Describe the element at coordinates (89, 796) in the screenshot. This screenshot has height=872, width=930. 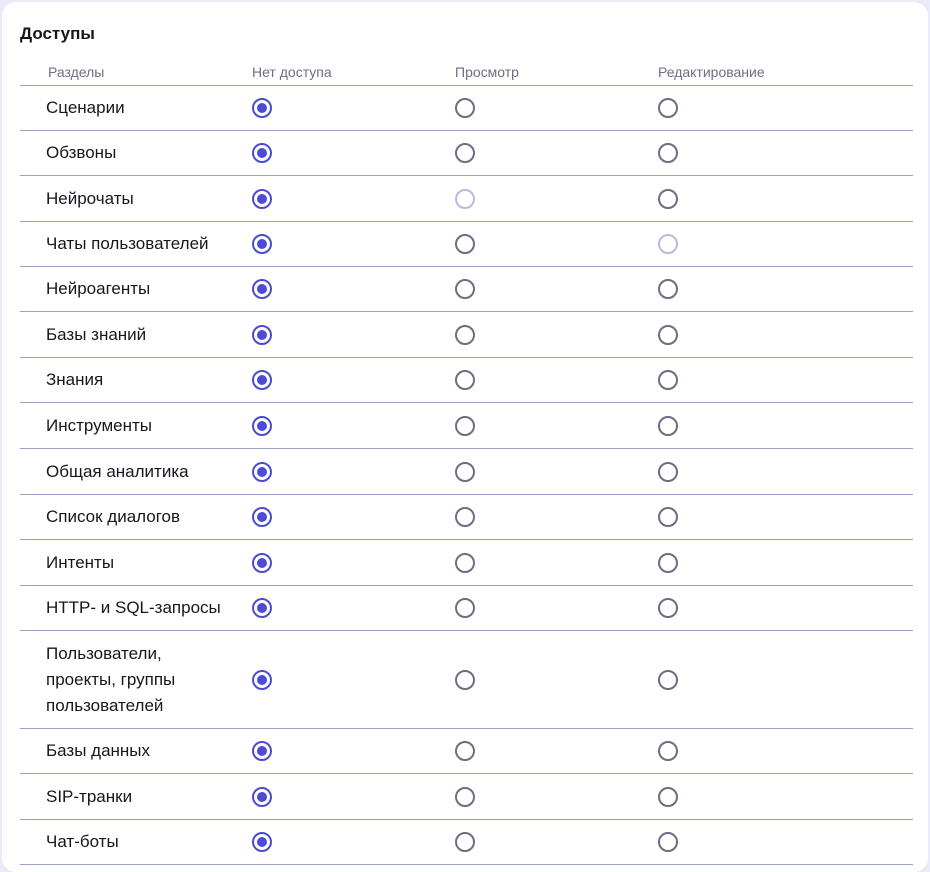
I see `section-name: SIP-транки` at that location.